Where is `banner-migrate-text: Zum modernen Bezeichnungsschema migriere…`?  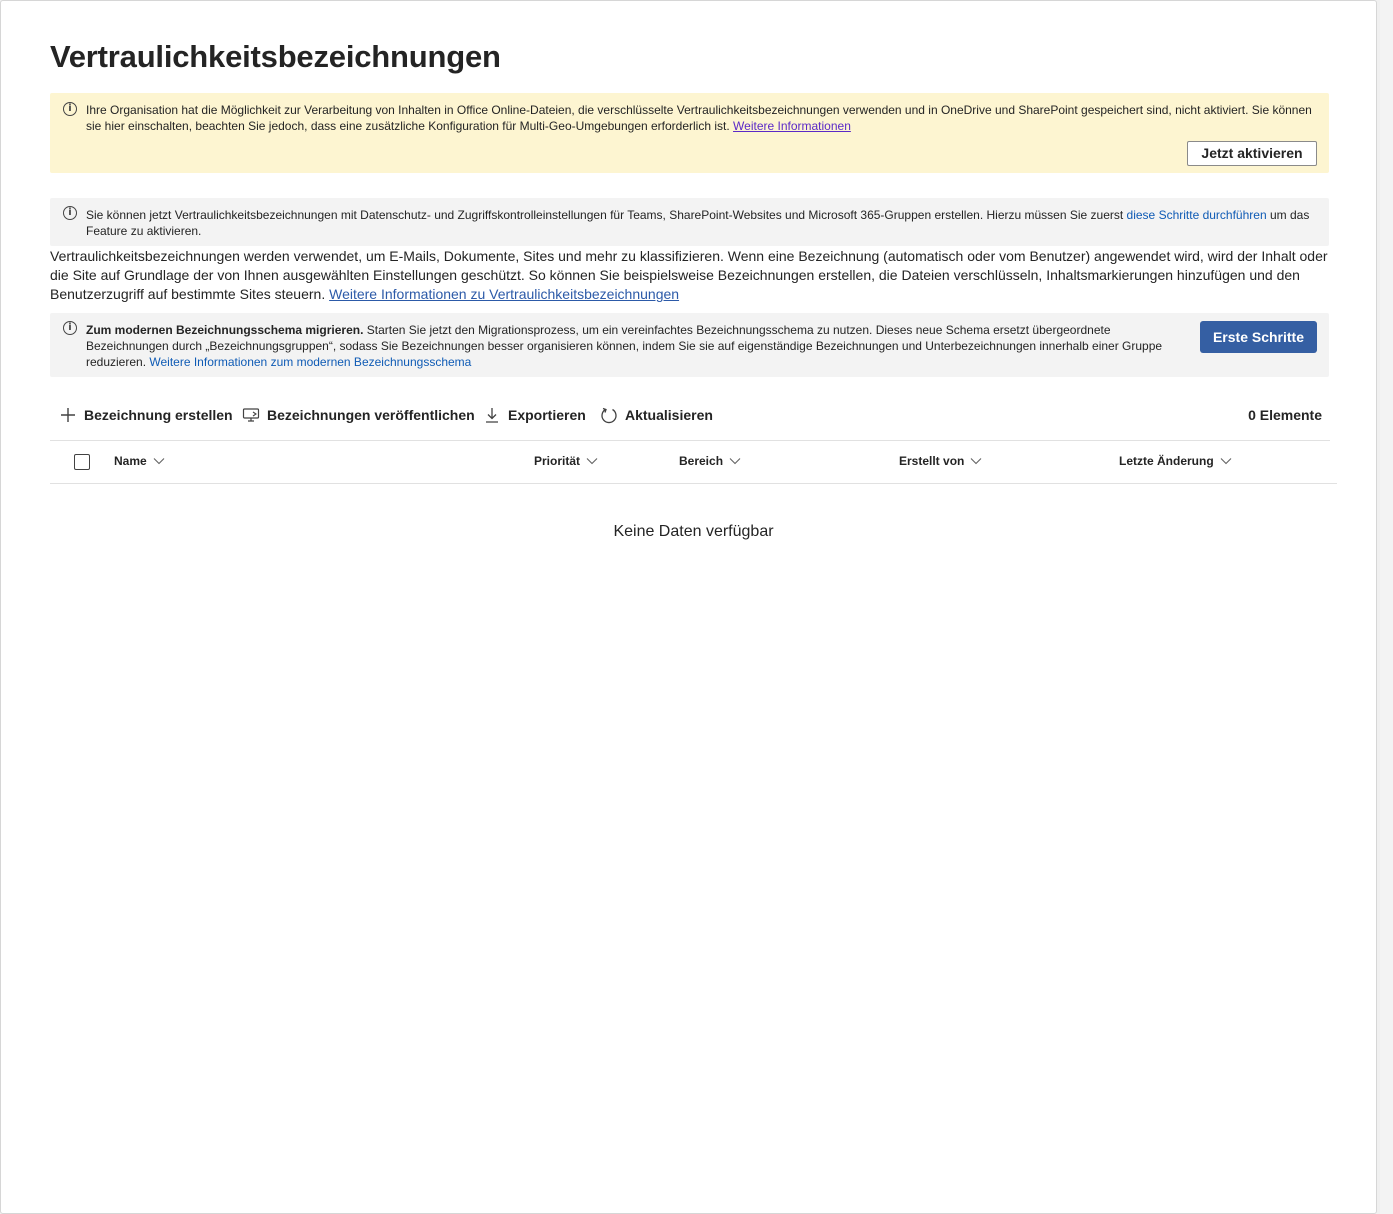 banner-migrate-text: Zum modernen Bezeichnungsschema migriere… is located at coordinates (631, 346).